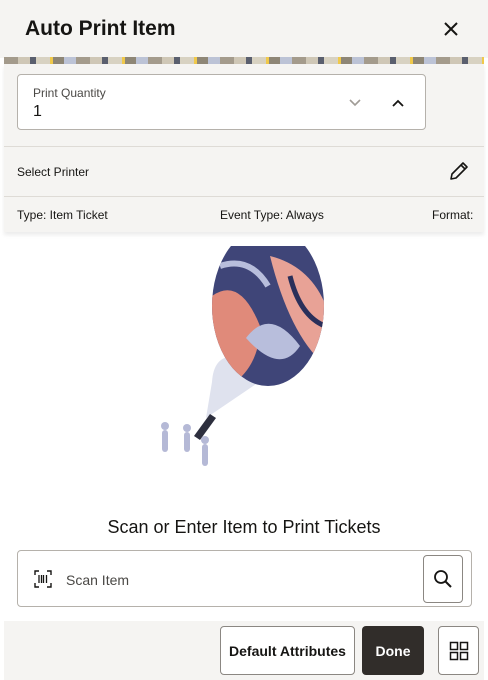 Image resolution: width=488 pixels, height=680 pixels. I want to click on search-button, so click(443, 579).